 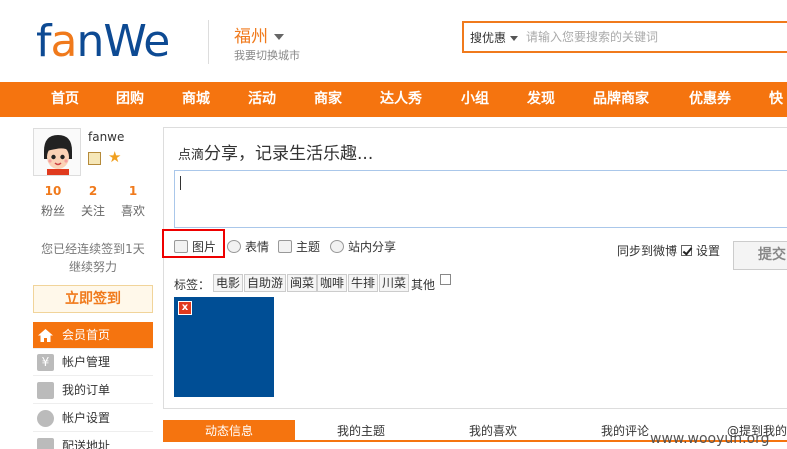 I want to click on search-box: 搜优惠, so click(x=624, y=37).